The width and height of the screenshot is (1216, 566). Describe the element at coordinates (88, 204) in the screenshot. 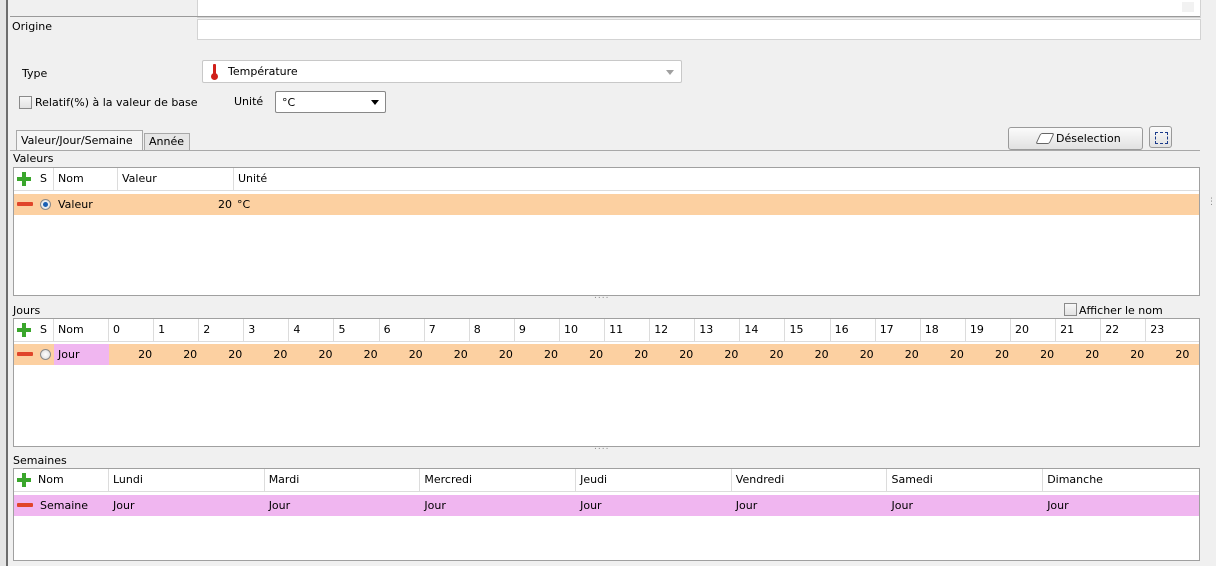

I see `value-name: Valeur` at that location.